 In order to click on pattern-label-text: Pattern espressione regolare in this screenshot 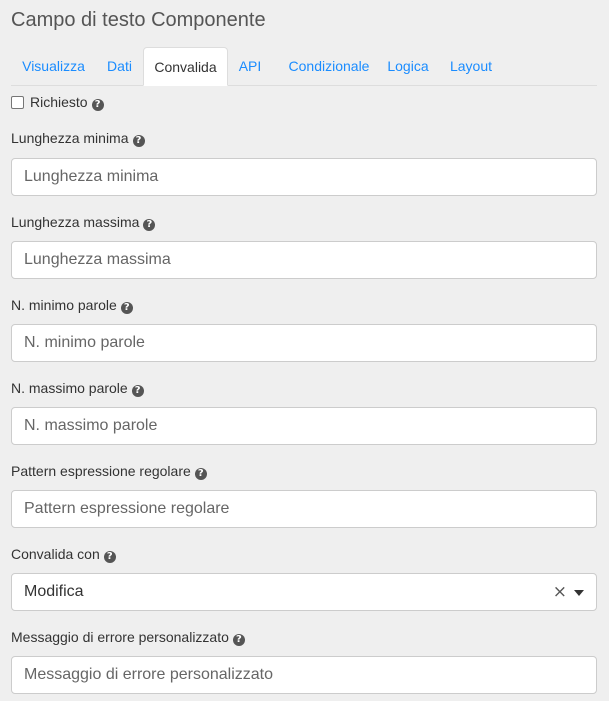, I will do `click(101, 471)`.